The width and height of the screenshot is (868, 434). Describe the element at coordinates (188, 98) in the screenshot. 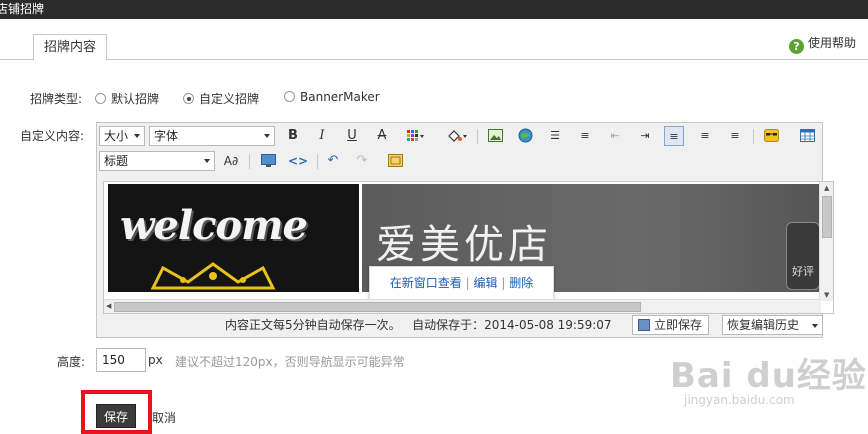

I see `radio-circle-selected` at that location.